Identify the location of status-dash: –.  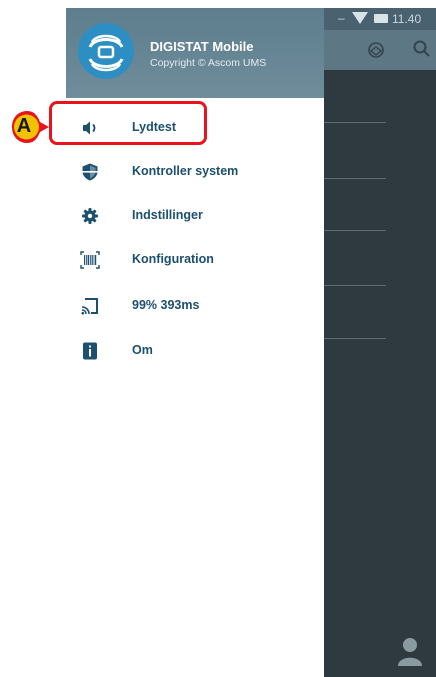
(341, 18).